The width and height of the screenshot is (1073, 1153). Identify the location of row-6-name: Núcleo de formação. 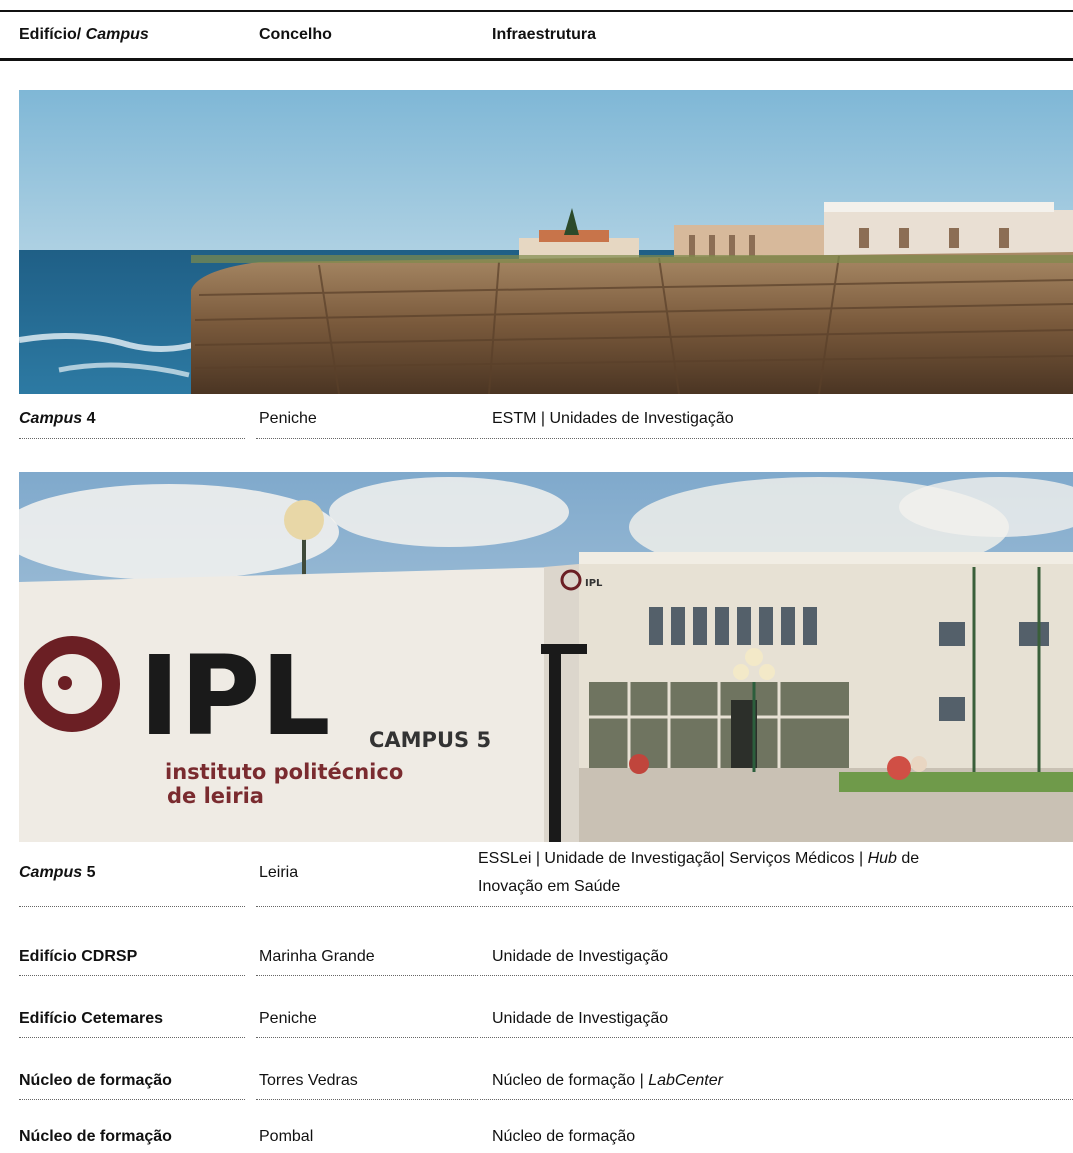
(95, 1136).